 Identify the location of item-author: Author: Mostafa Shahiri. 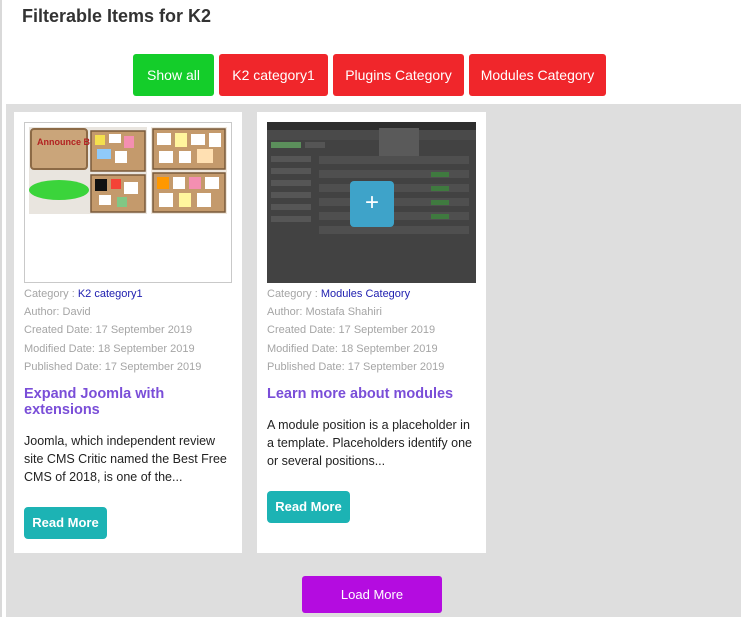
(324, 312).